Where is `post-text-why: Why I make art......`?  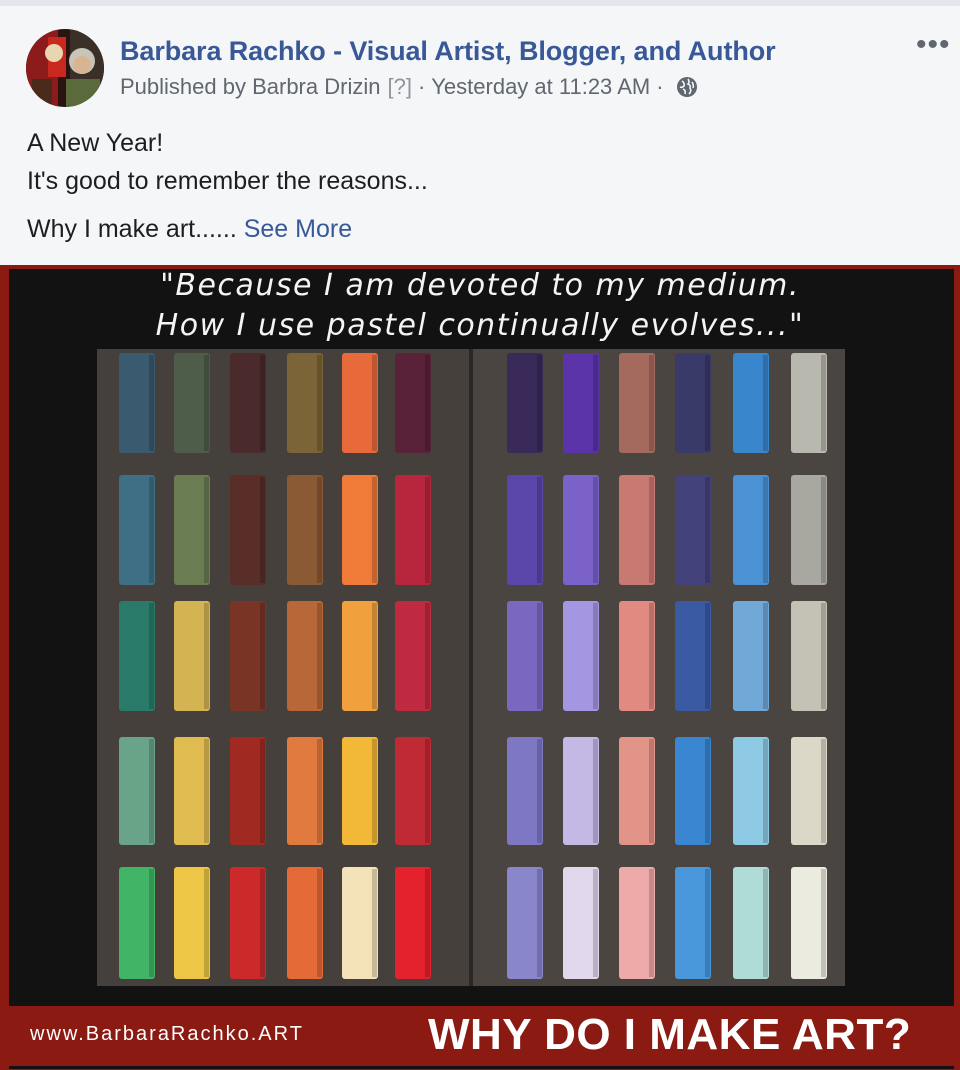
post-text-why: Why I make art...... is located at coordinates (132, 229).